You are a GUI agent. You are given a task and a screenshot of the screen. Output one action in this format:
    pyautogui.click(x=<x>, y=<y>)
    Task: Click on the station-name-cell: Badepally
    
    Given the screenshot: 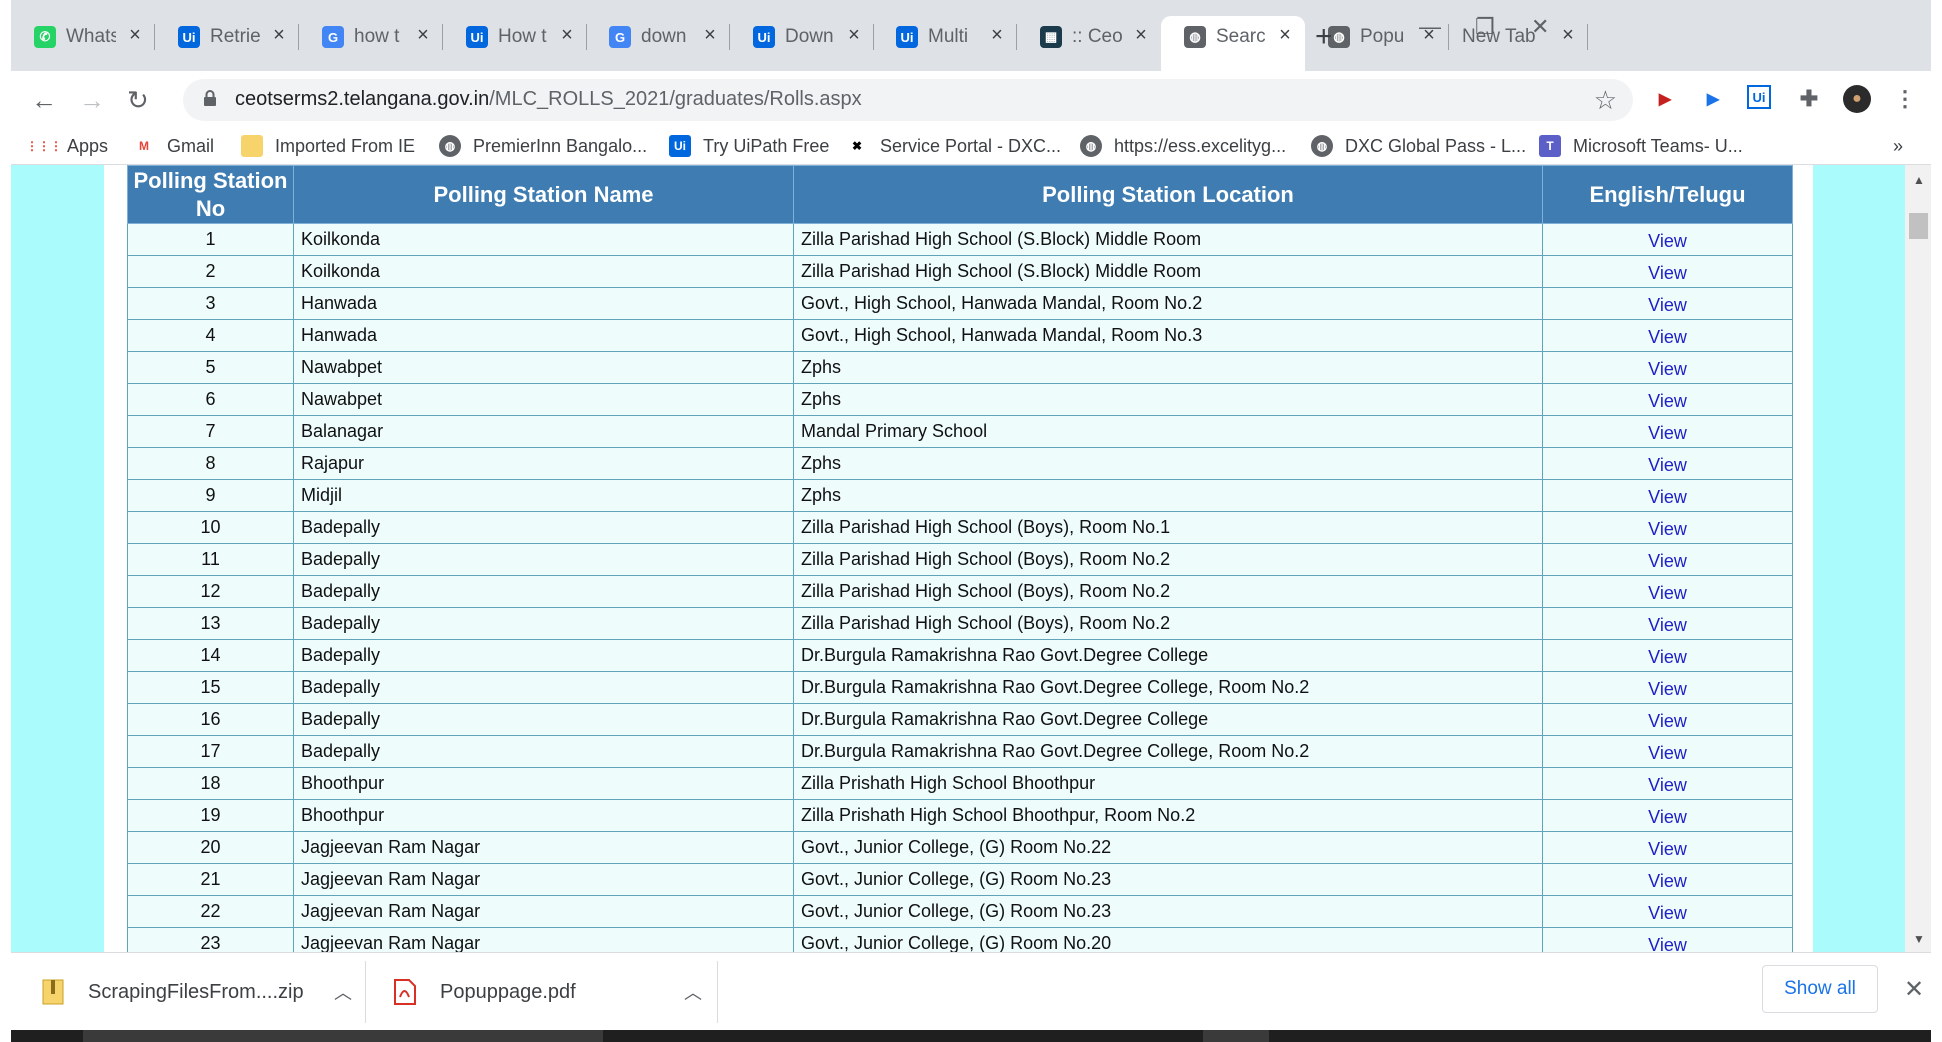 What is the action you would take?
    pyautogui.click(x=543, y=655)
    